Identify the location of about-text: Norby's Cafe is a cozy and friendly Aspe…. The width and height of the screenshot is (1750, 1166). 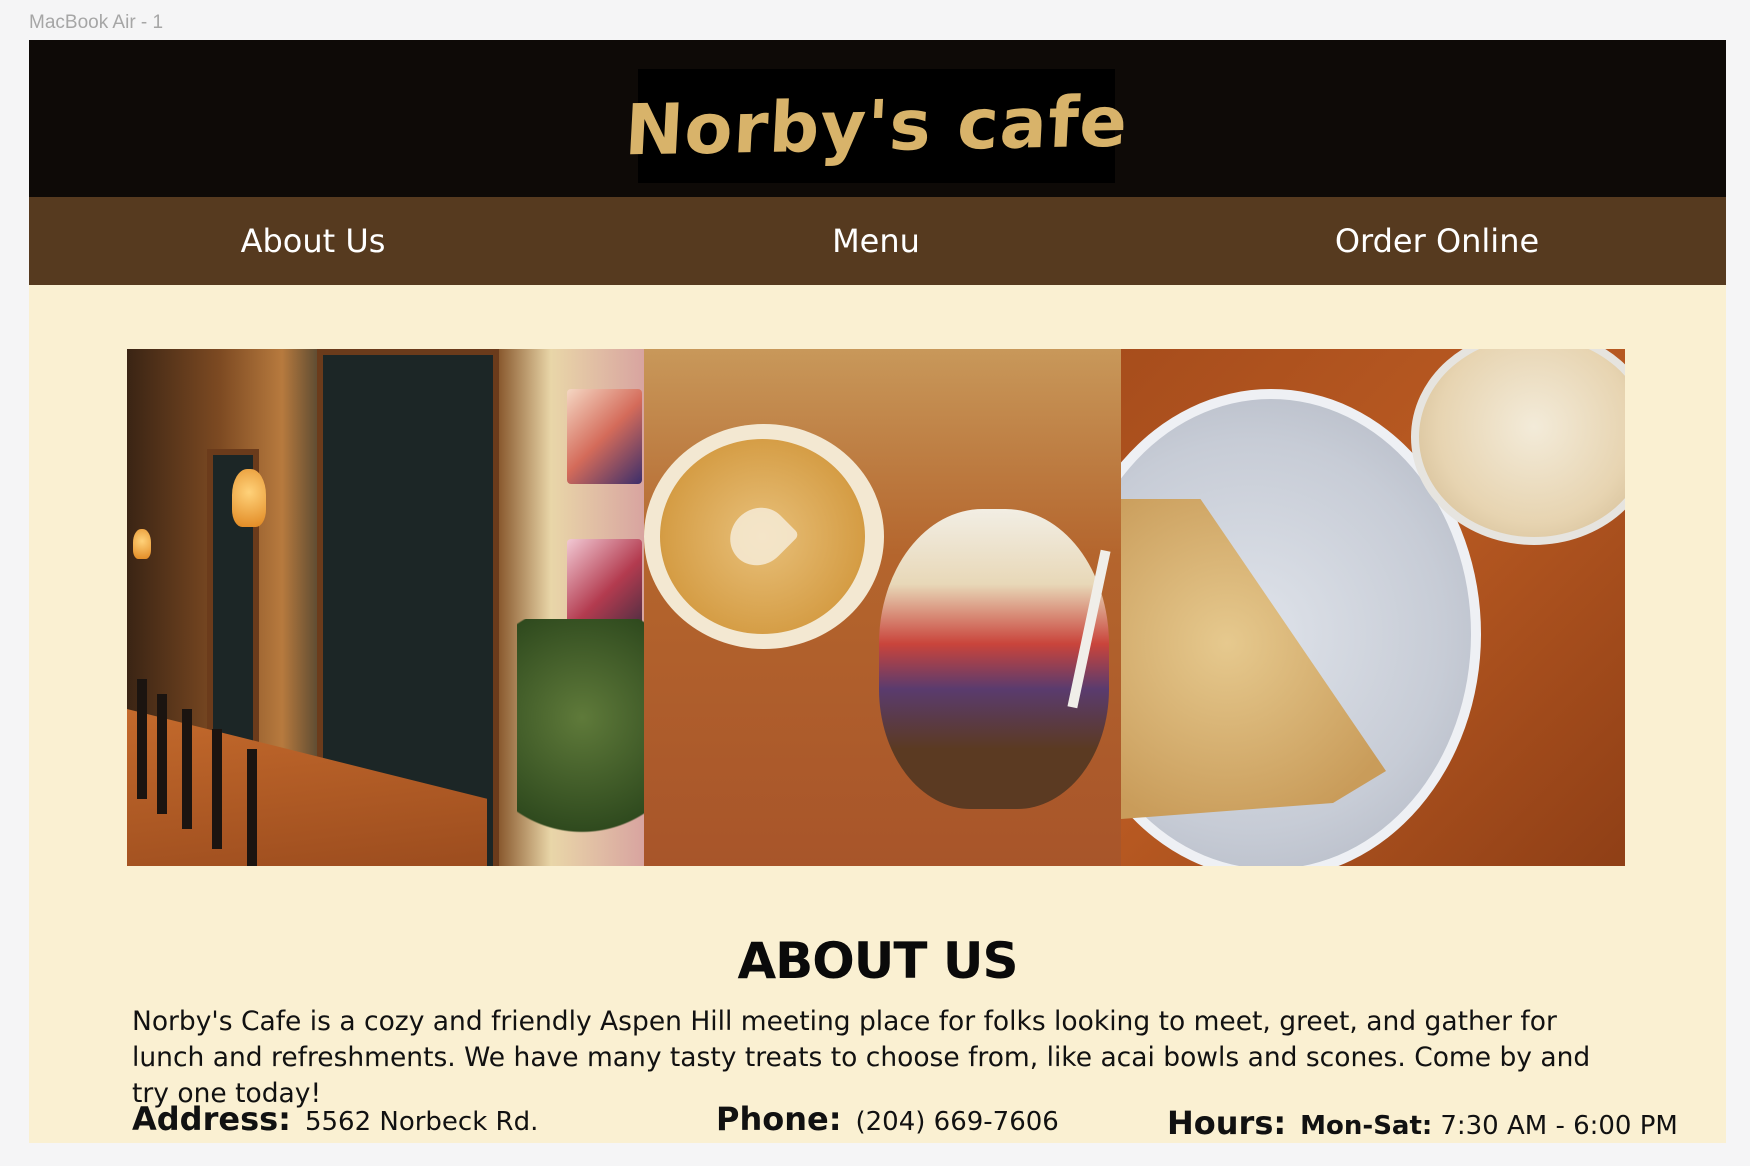
(861, 1057).